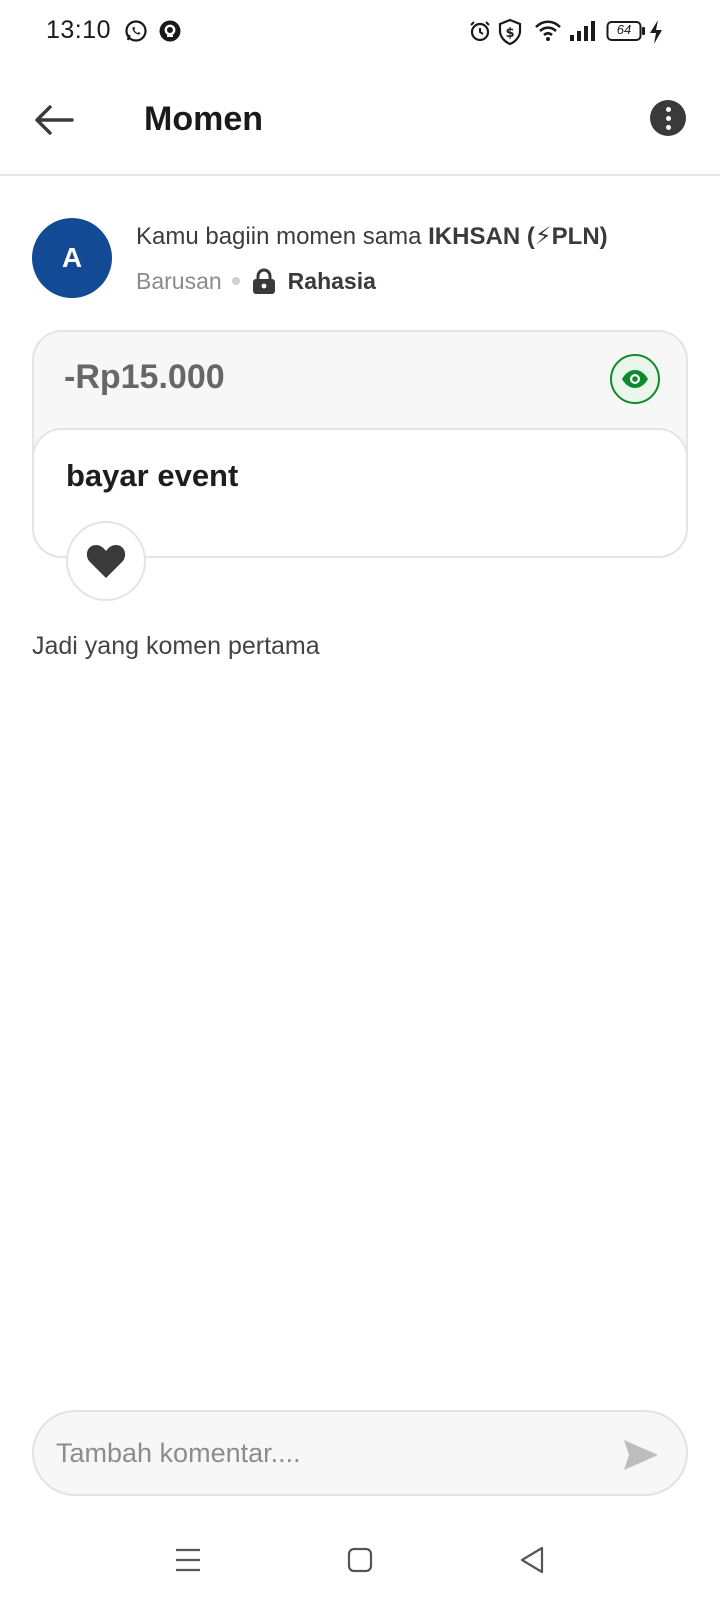 The width and height of the screenshot is (720, 1600). Describe the element at coordinates (668, 118) in the screenshot. I see `more-options-button` at that location.